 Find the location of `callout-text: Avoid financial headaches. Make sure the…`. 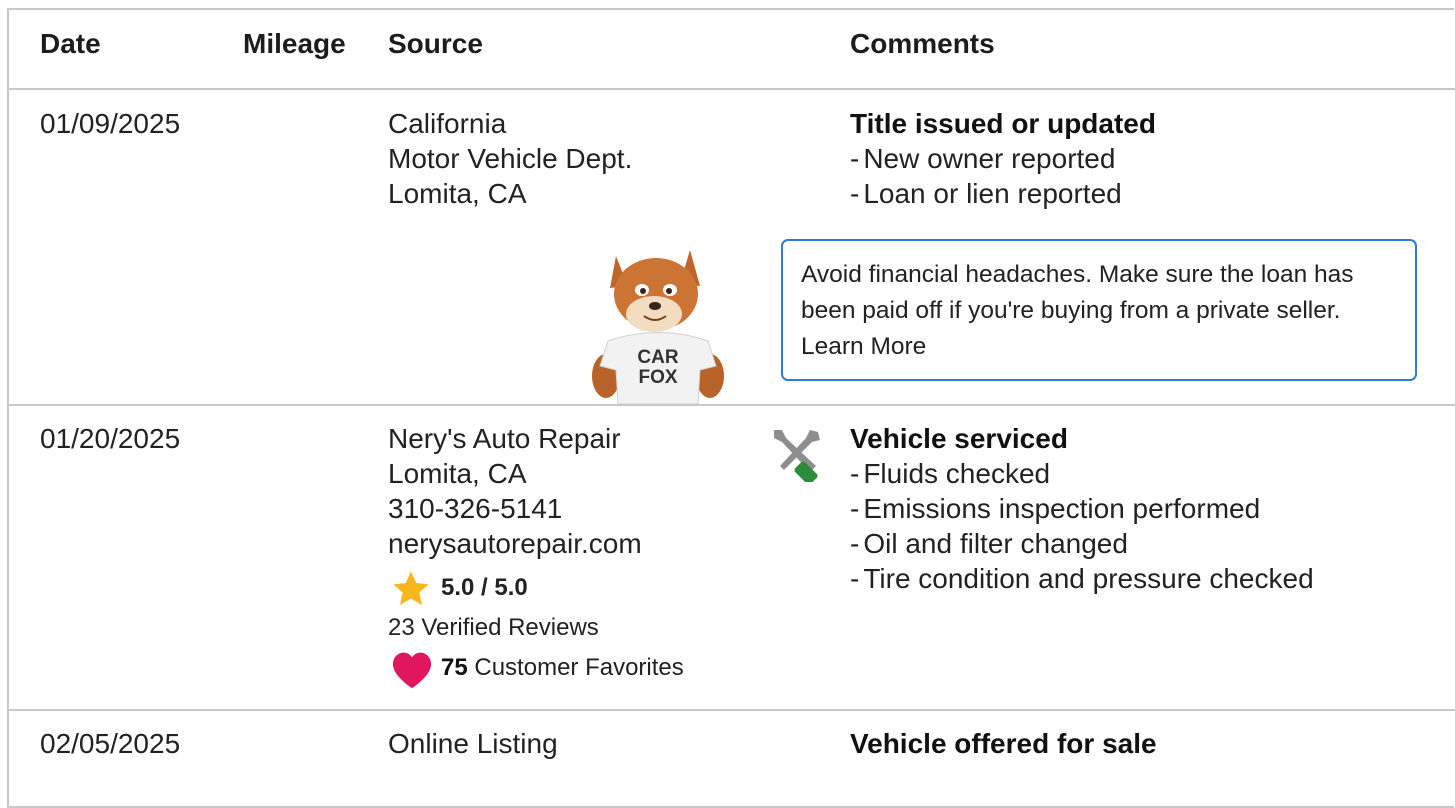

callout-text: Avoid financial headaches. Make sure the… is located at coordinates (1077, 292).